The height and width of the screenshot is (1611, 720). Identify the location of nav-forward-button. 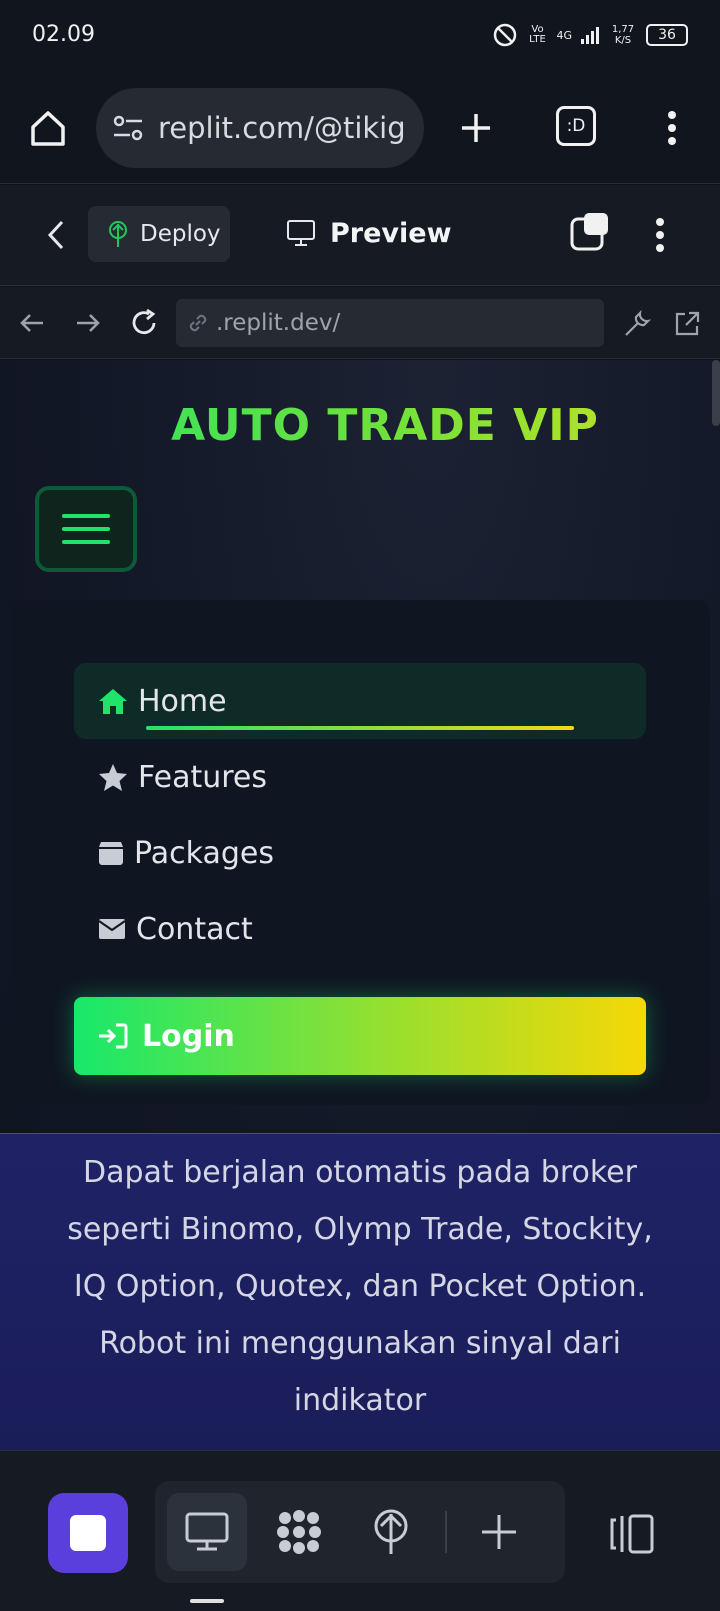
(88, 323).